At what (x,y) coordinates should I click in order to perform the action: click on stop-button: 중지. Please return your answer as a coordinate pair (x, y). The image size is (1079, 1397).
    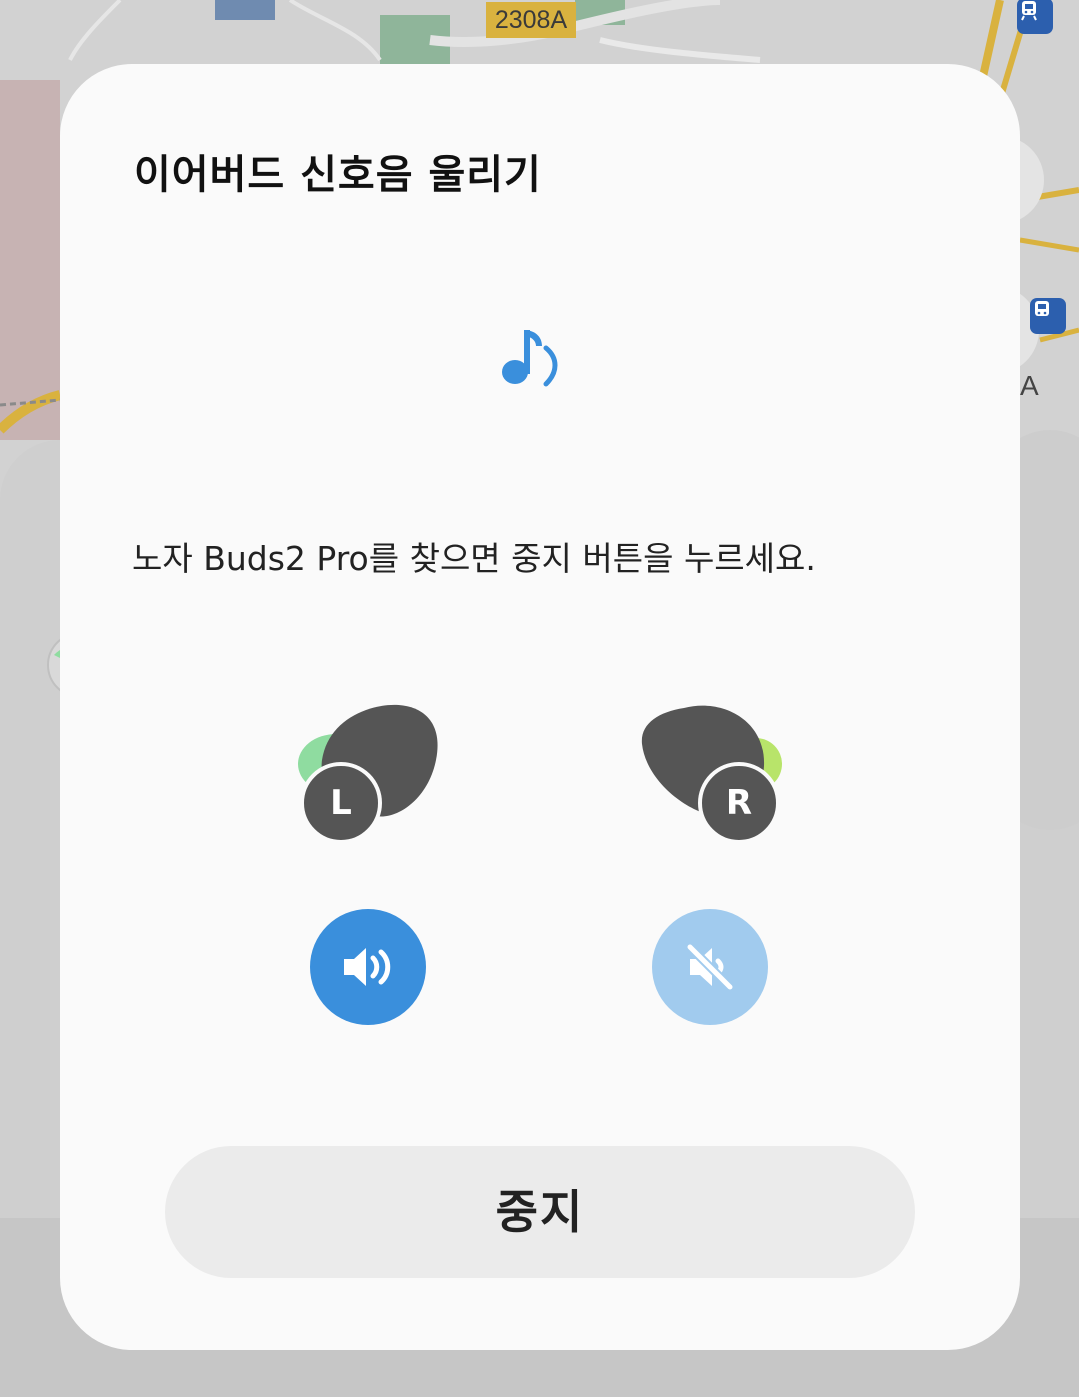
    Looking at the image, I should click on (540, 1212).